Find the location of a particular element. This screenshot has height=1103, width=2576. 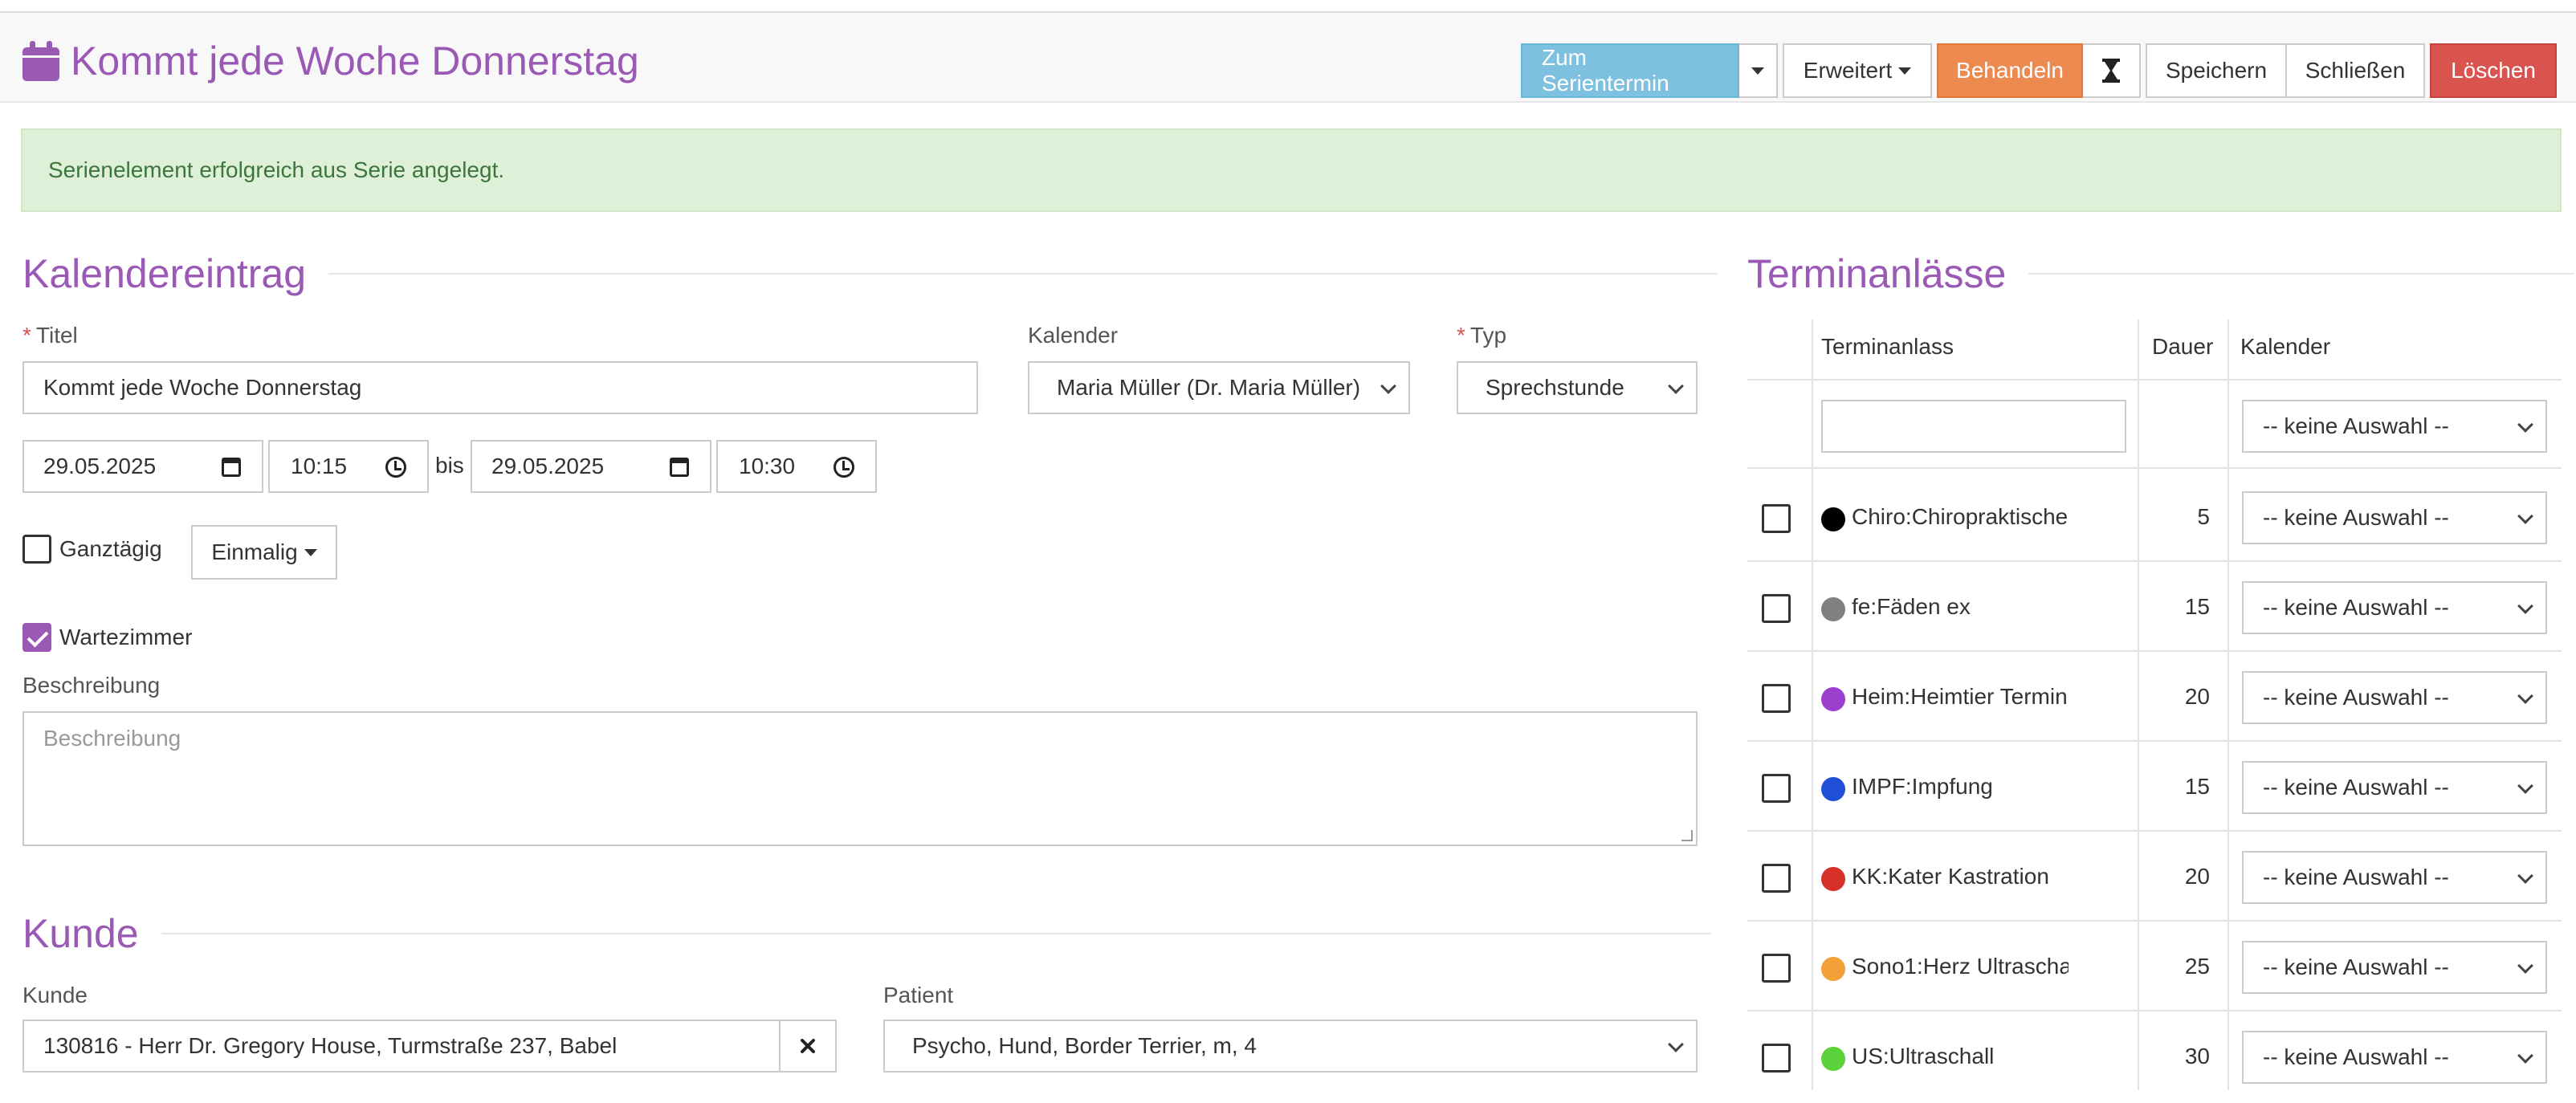

column-header-kalender: Kalender is located at coordinates (2285, 346).